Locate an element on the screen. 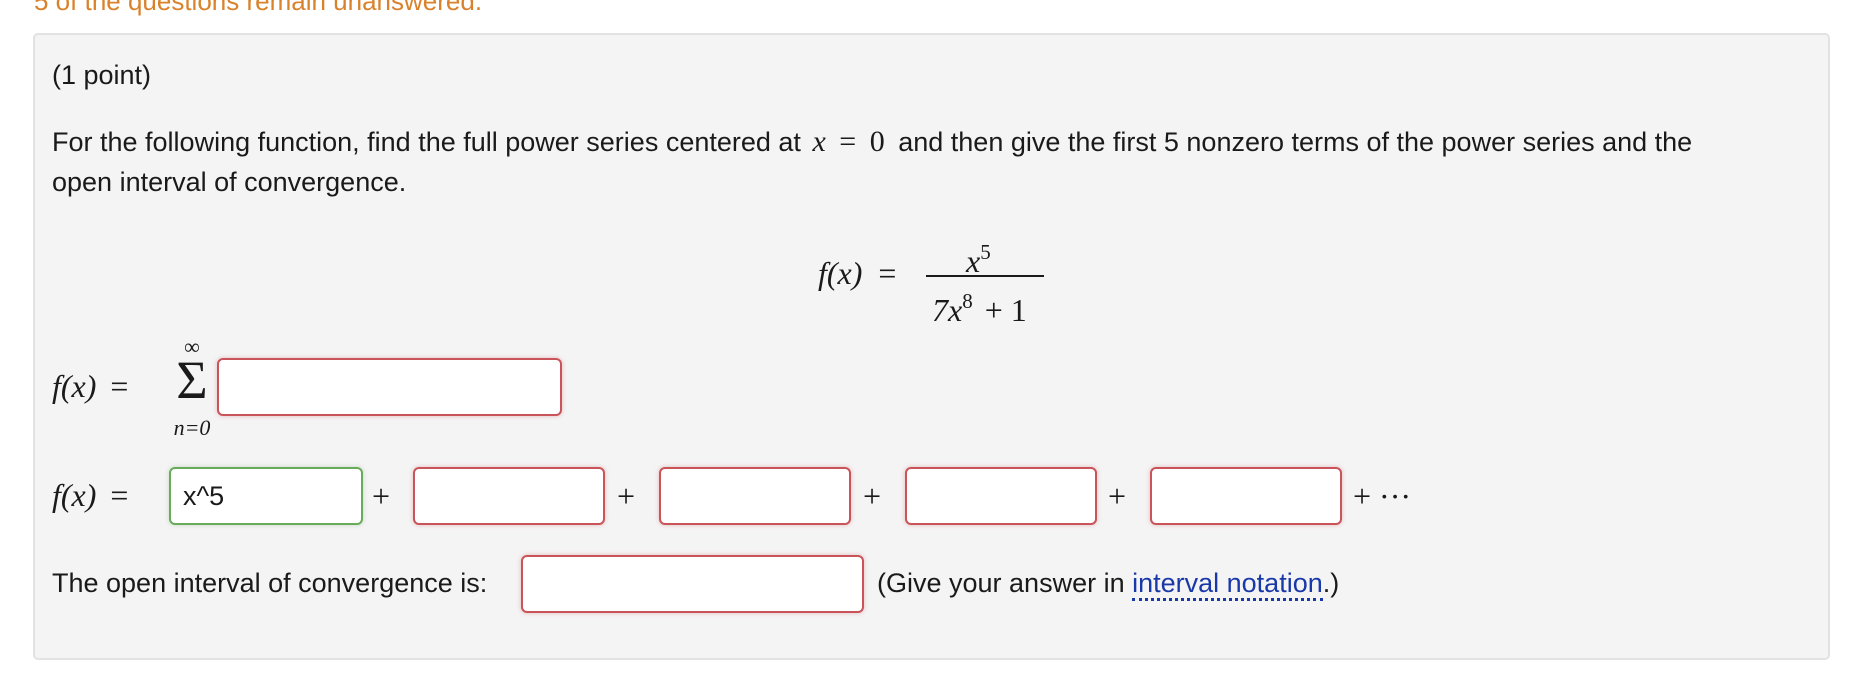 This screenshot has width=1866, height=694. denominator-exp: 8 is located at coordinates (967, 301).